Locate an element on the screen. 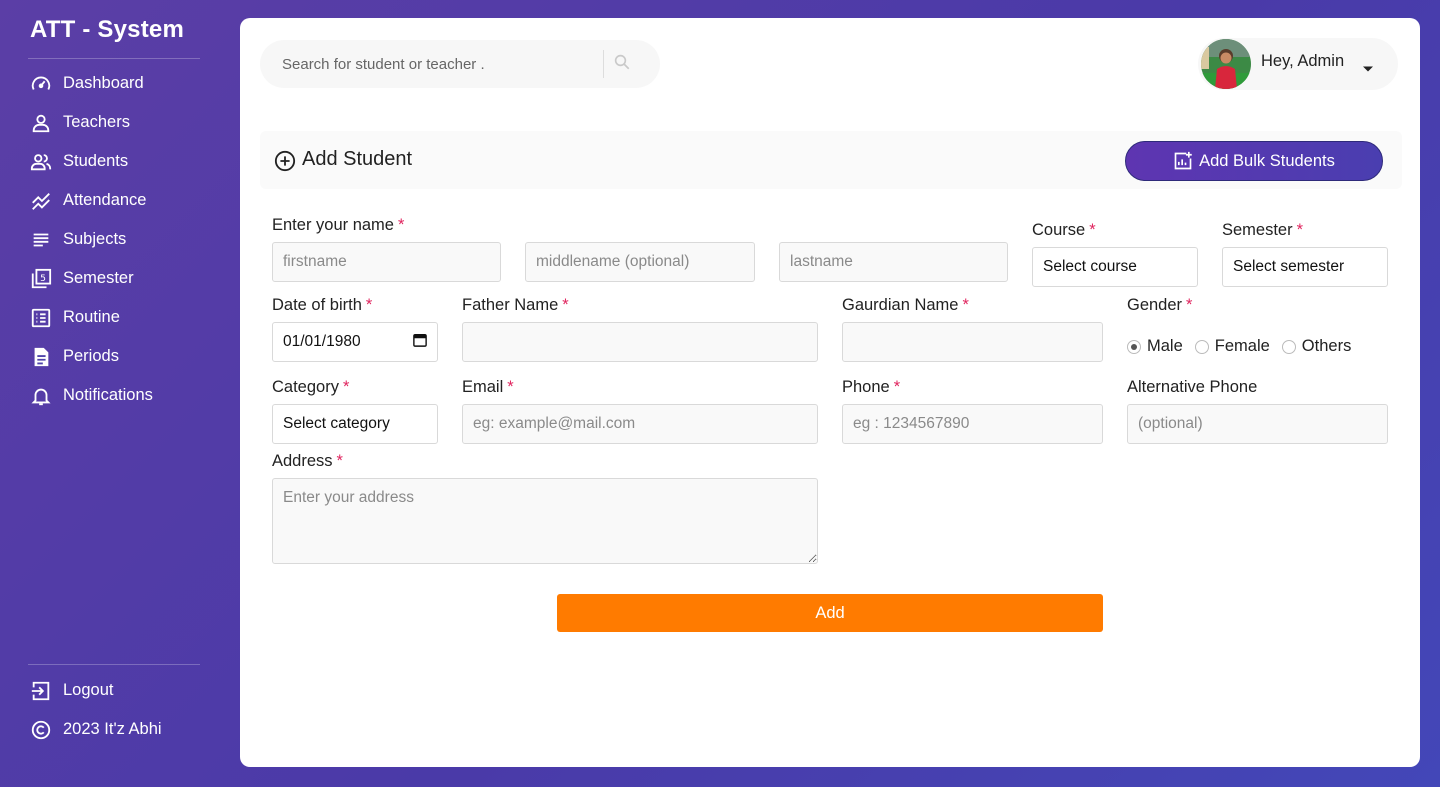 This screenshot has width=1440, height=787. gender-radio-group: Male Female Others is located at coordinates (1245, 346).